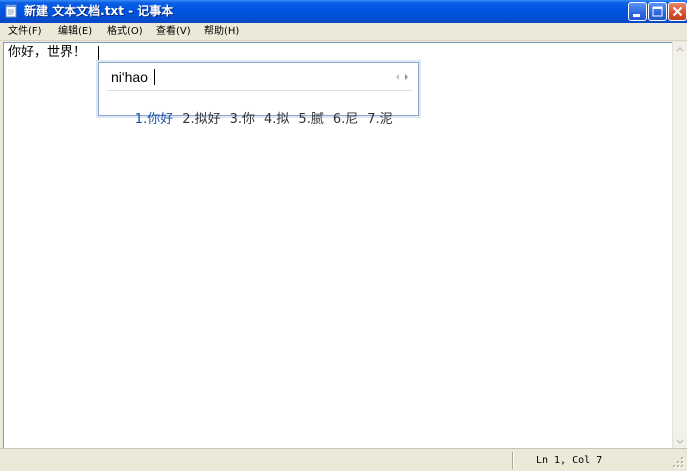  Describe the element at coordinates (310, 119) in the screenshot. I see `ime-candidate-5: 5.腻` at that location.